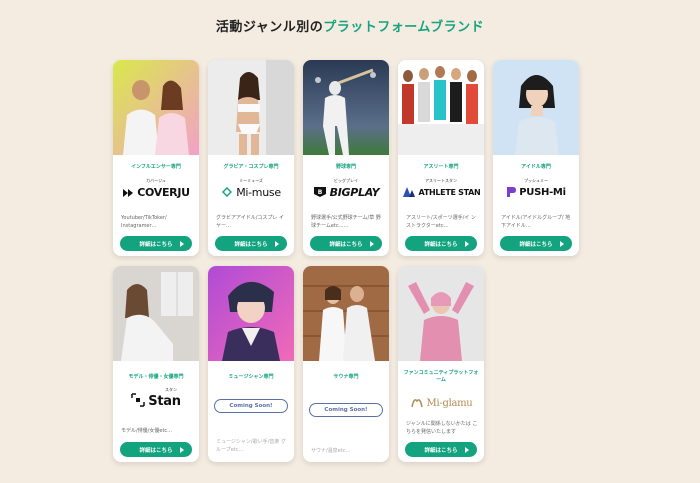 The image size is (700, 483). I want to click on pushmi-logo-icon, so click(511, 192).